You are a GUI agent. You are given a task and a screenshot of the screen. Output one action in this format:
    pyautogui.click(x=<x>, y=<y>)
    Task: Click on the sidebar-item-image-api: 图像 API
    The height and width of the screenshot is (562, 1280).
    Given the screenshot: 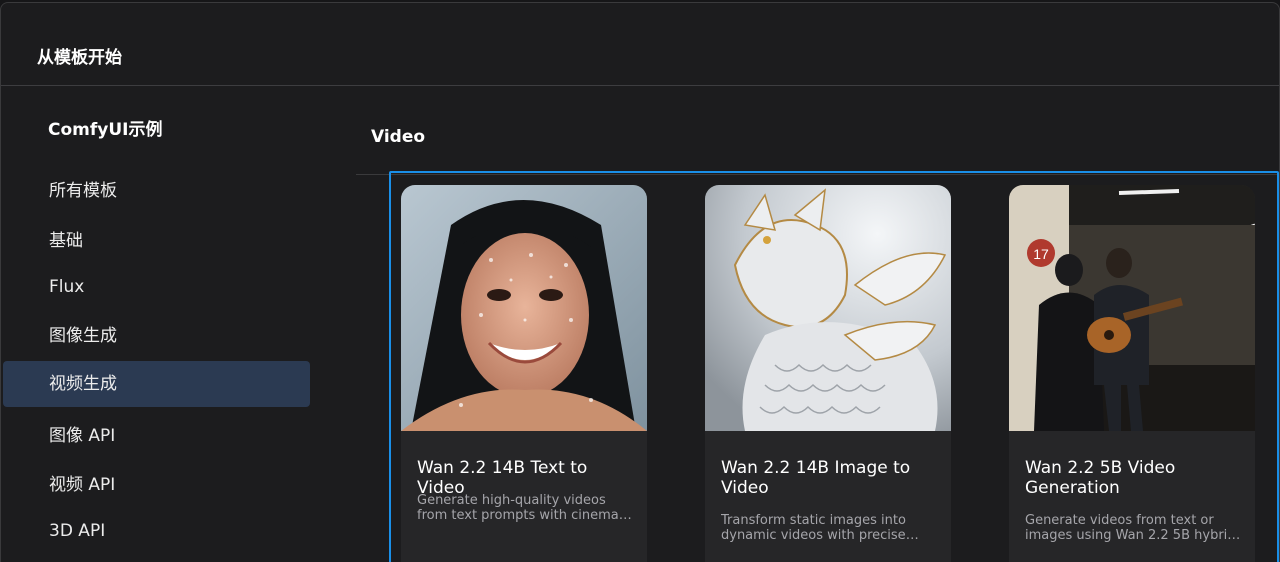 What is the action you would take?
    pyautogui.click(x=156, y=436)
    